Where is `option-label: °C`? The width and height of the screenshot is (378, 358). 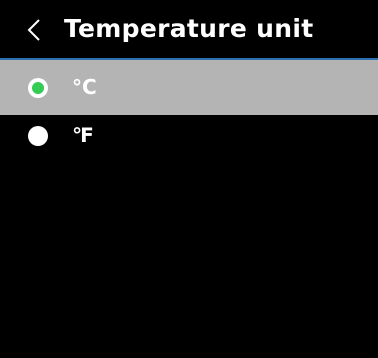 option-label: °C is located at coordinates (84, 87).